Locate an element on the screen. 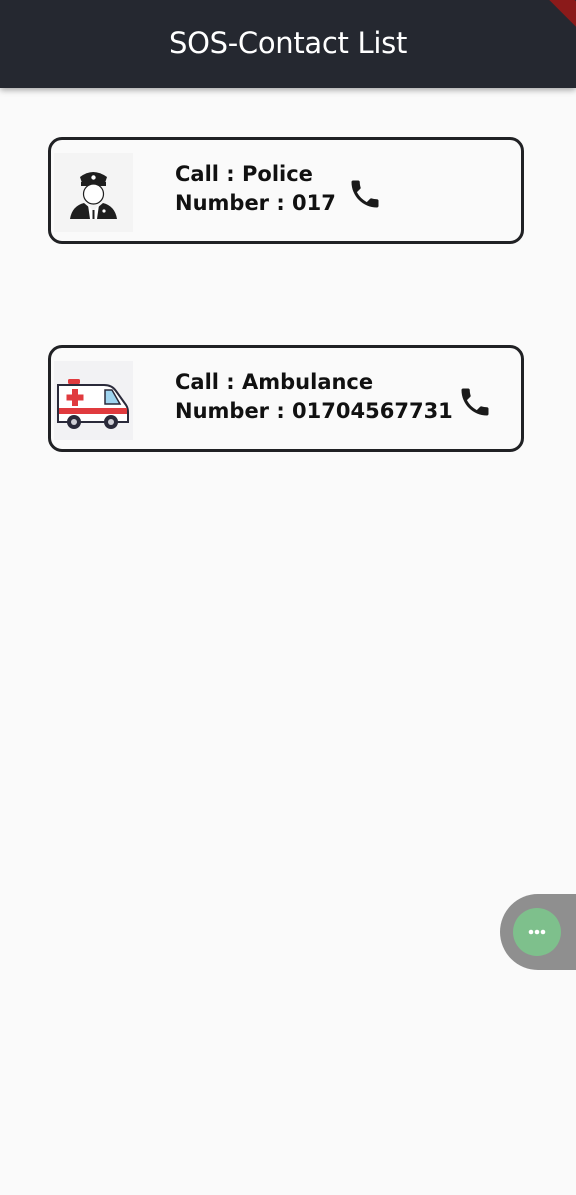 The height and width of the screenshot is (1195, 576). contact-card-police: Call : Police Number : 017 is located at coordinates (286, 190).